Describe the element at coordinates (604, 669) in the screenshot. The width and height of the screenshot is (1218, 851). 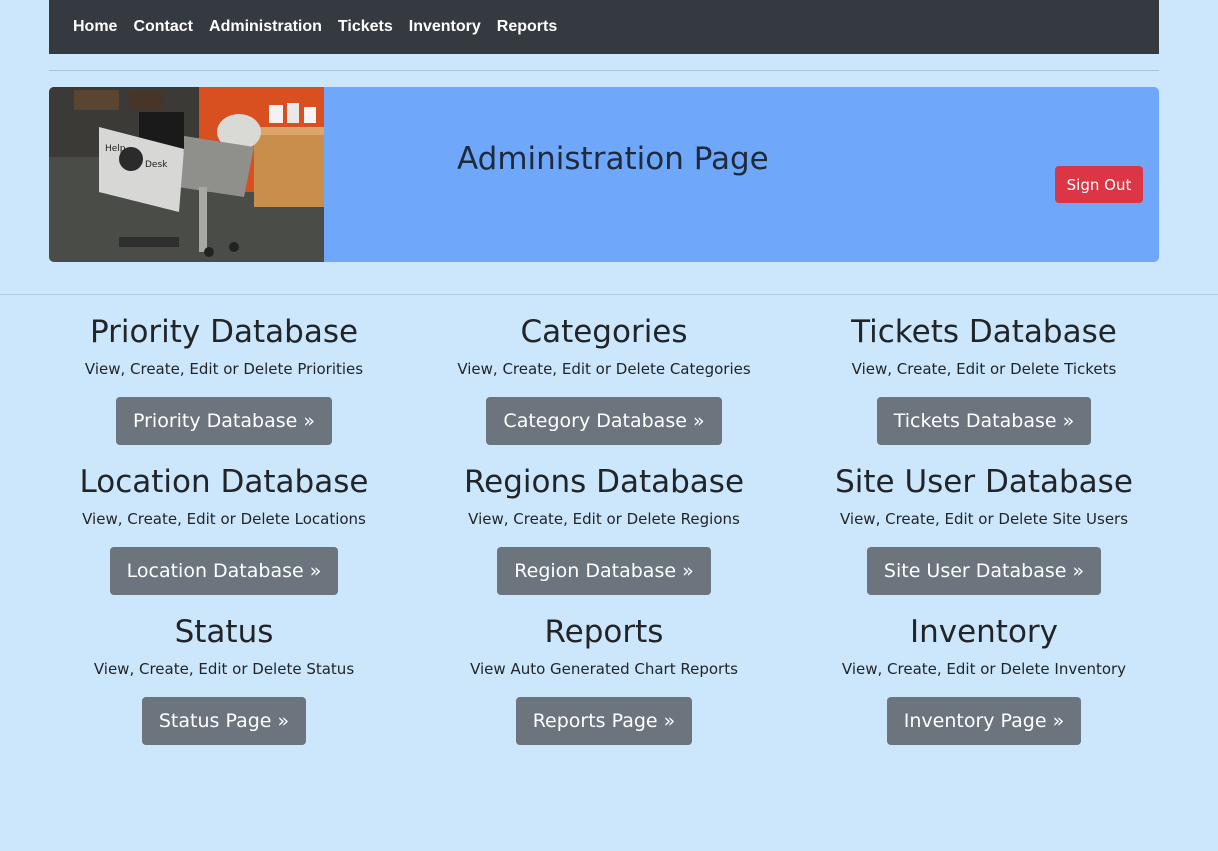
I see `card-description: View Auto Generated Chart Reports` at that location.